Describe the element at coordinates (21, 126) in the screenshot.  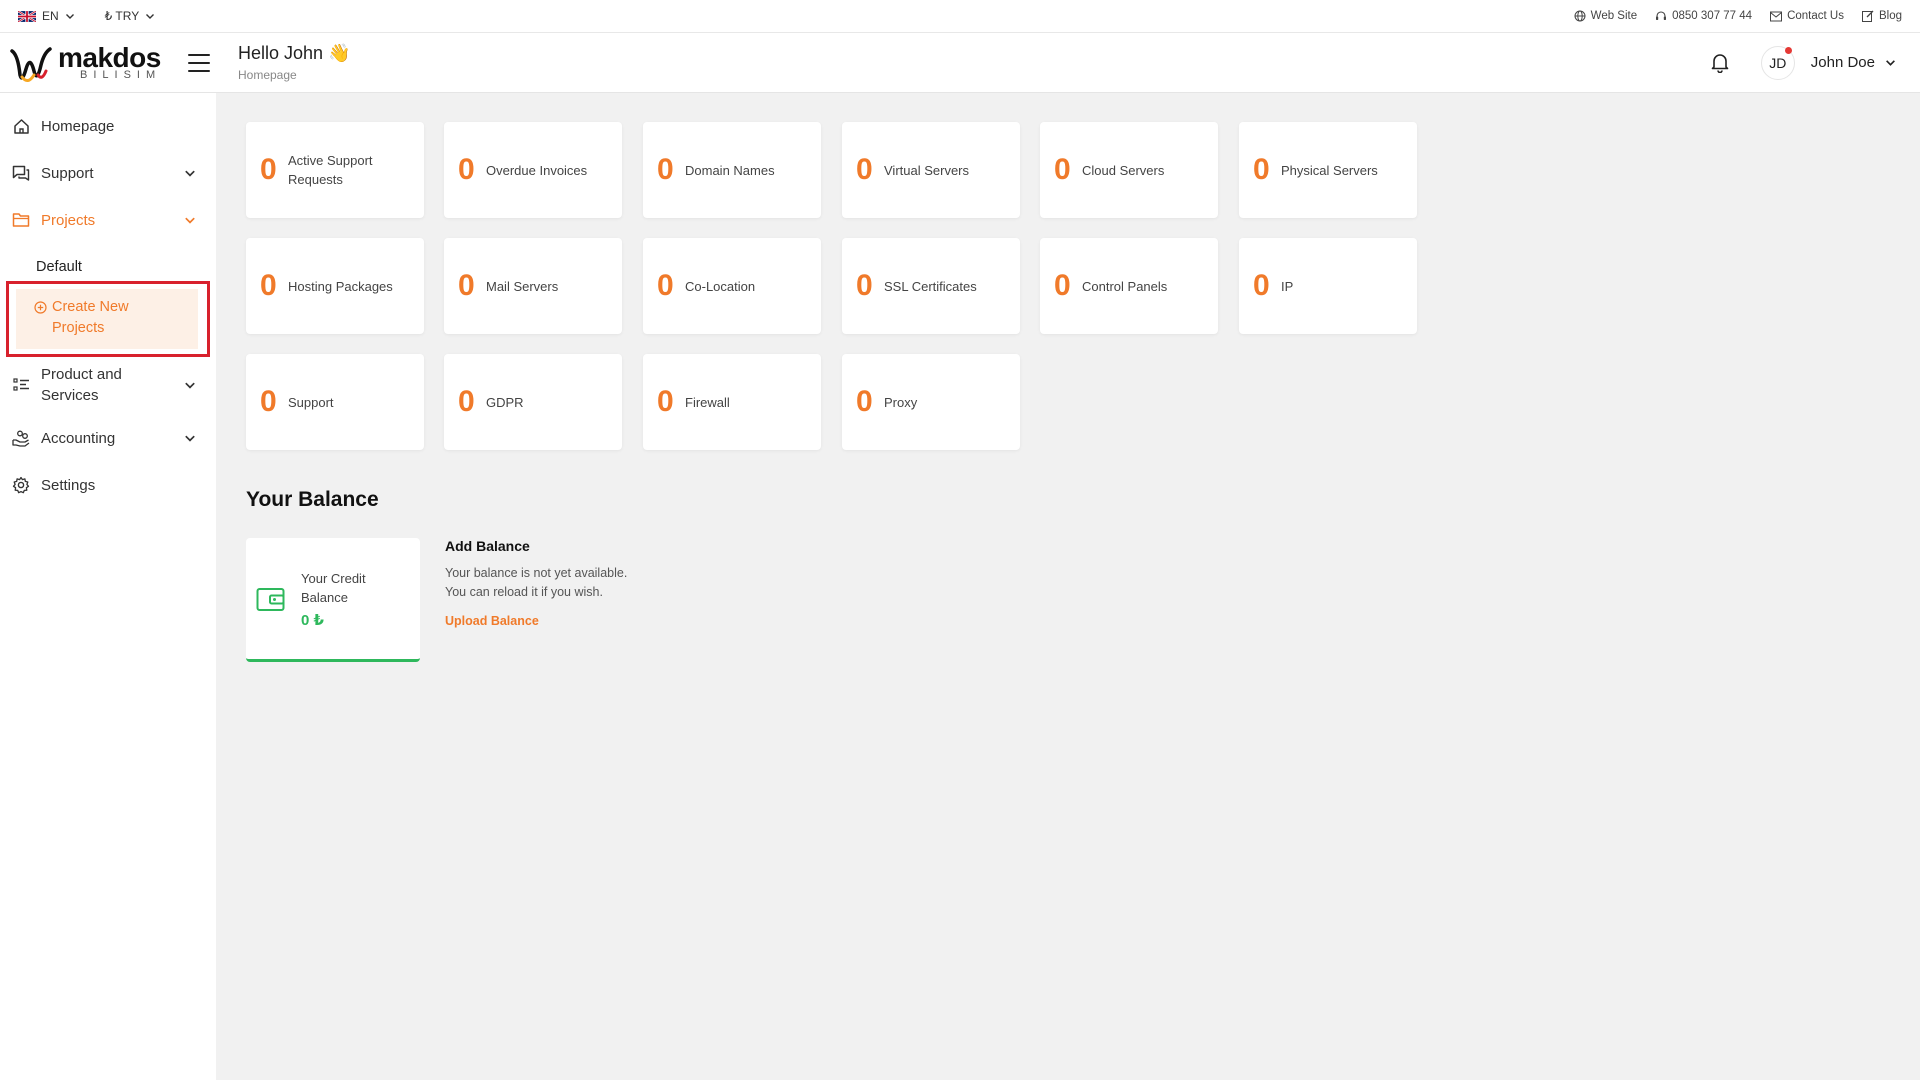
I see `home-icon` at that location.